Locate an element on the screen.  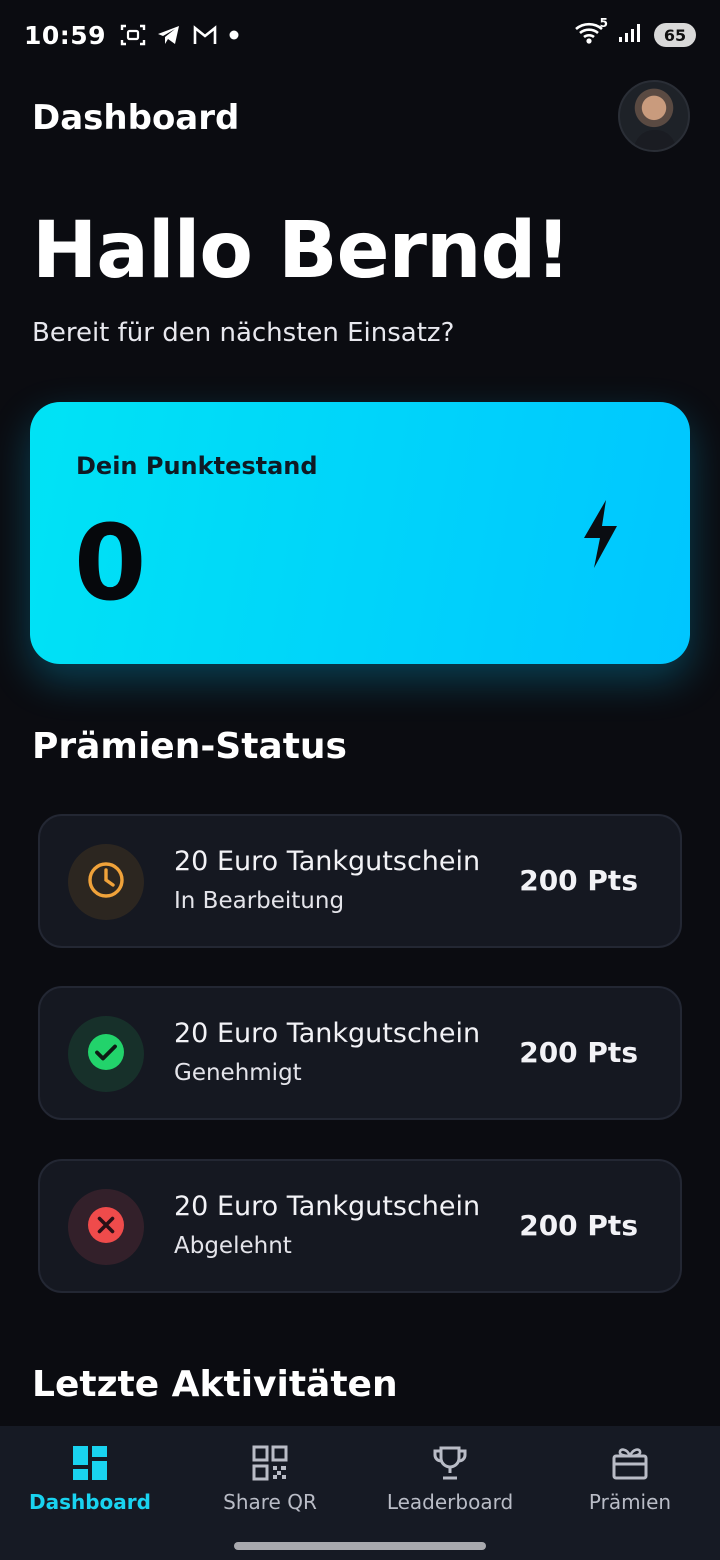
bottom-navigation: Dashboard Share QR Leaderboard Prämien is located at coordinates (360, 1493).